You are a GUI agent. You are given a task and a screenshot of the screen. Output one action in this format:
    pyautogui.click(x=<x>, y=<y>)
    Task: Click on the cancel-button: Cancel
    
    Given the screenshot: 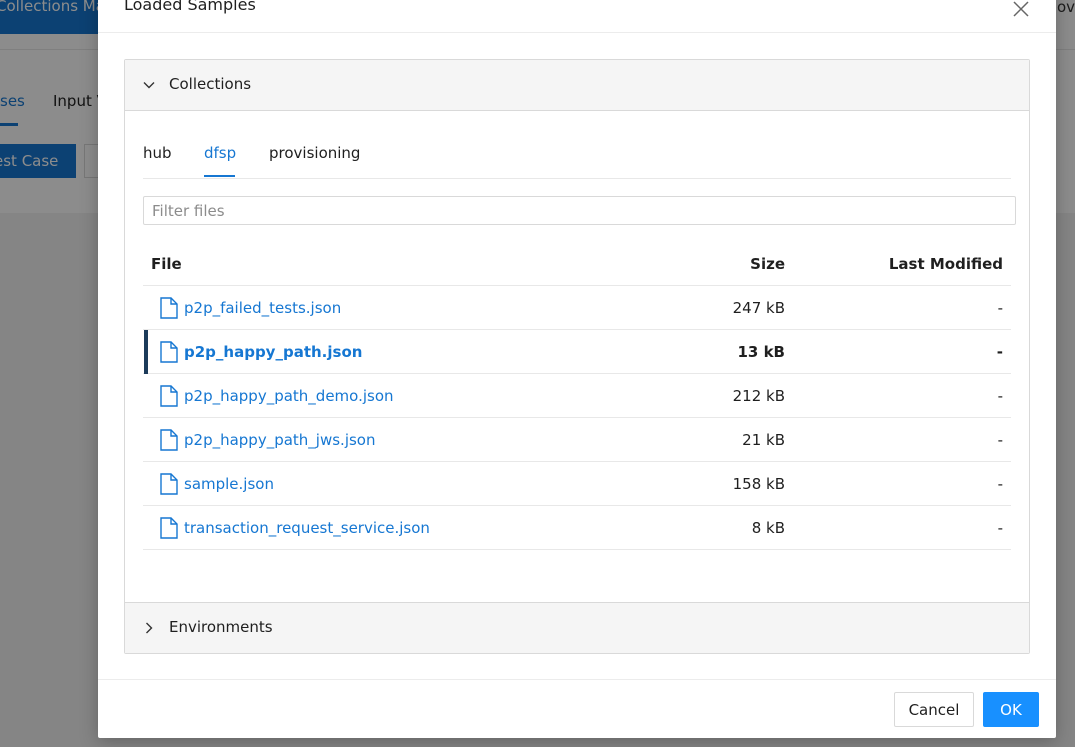 What is the action you would take?
    pyautogui.click(x=934, y=709)
    